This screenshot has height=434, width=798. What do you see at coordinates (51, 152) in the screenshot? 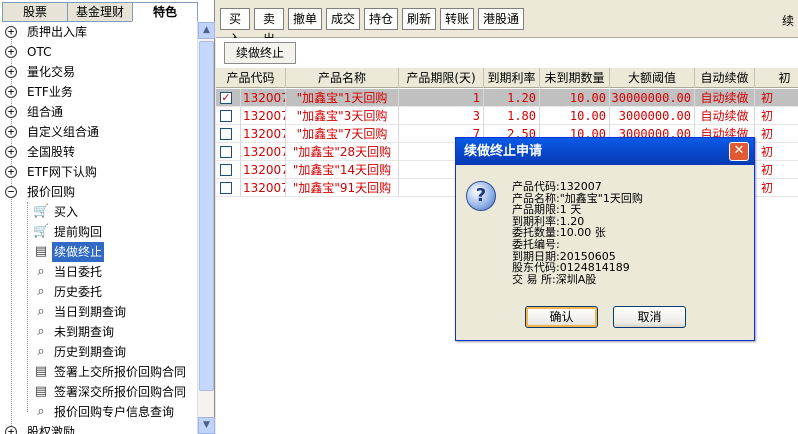
I see `tree-item-label: 全国股转` at bounding box center [51, 152].